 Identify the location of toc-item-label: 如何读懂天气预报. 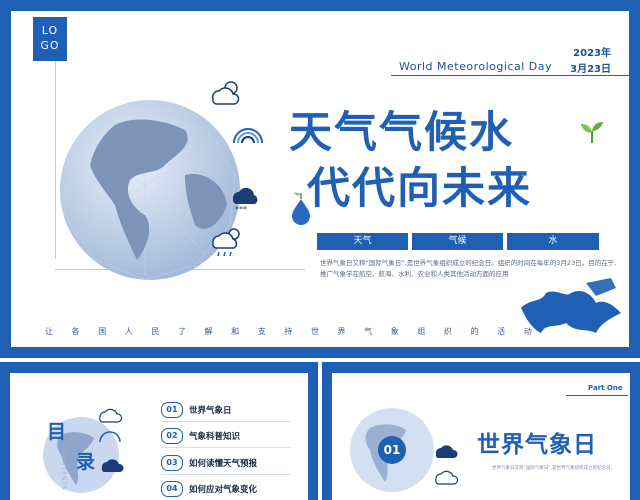
(223, 464).